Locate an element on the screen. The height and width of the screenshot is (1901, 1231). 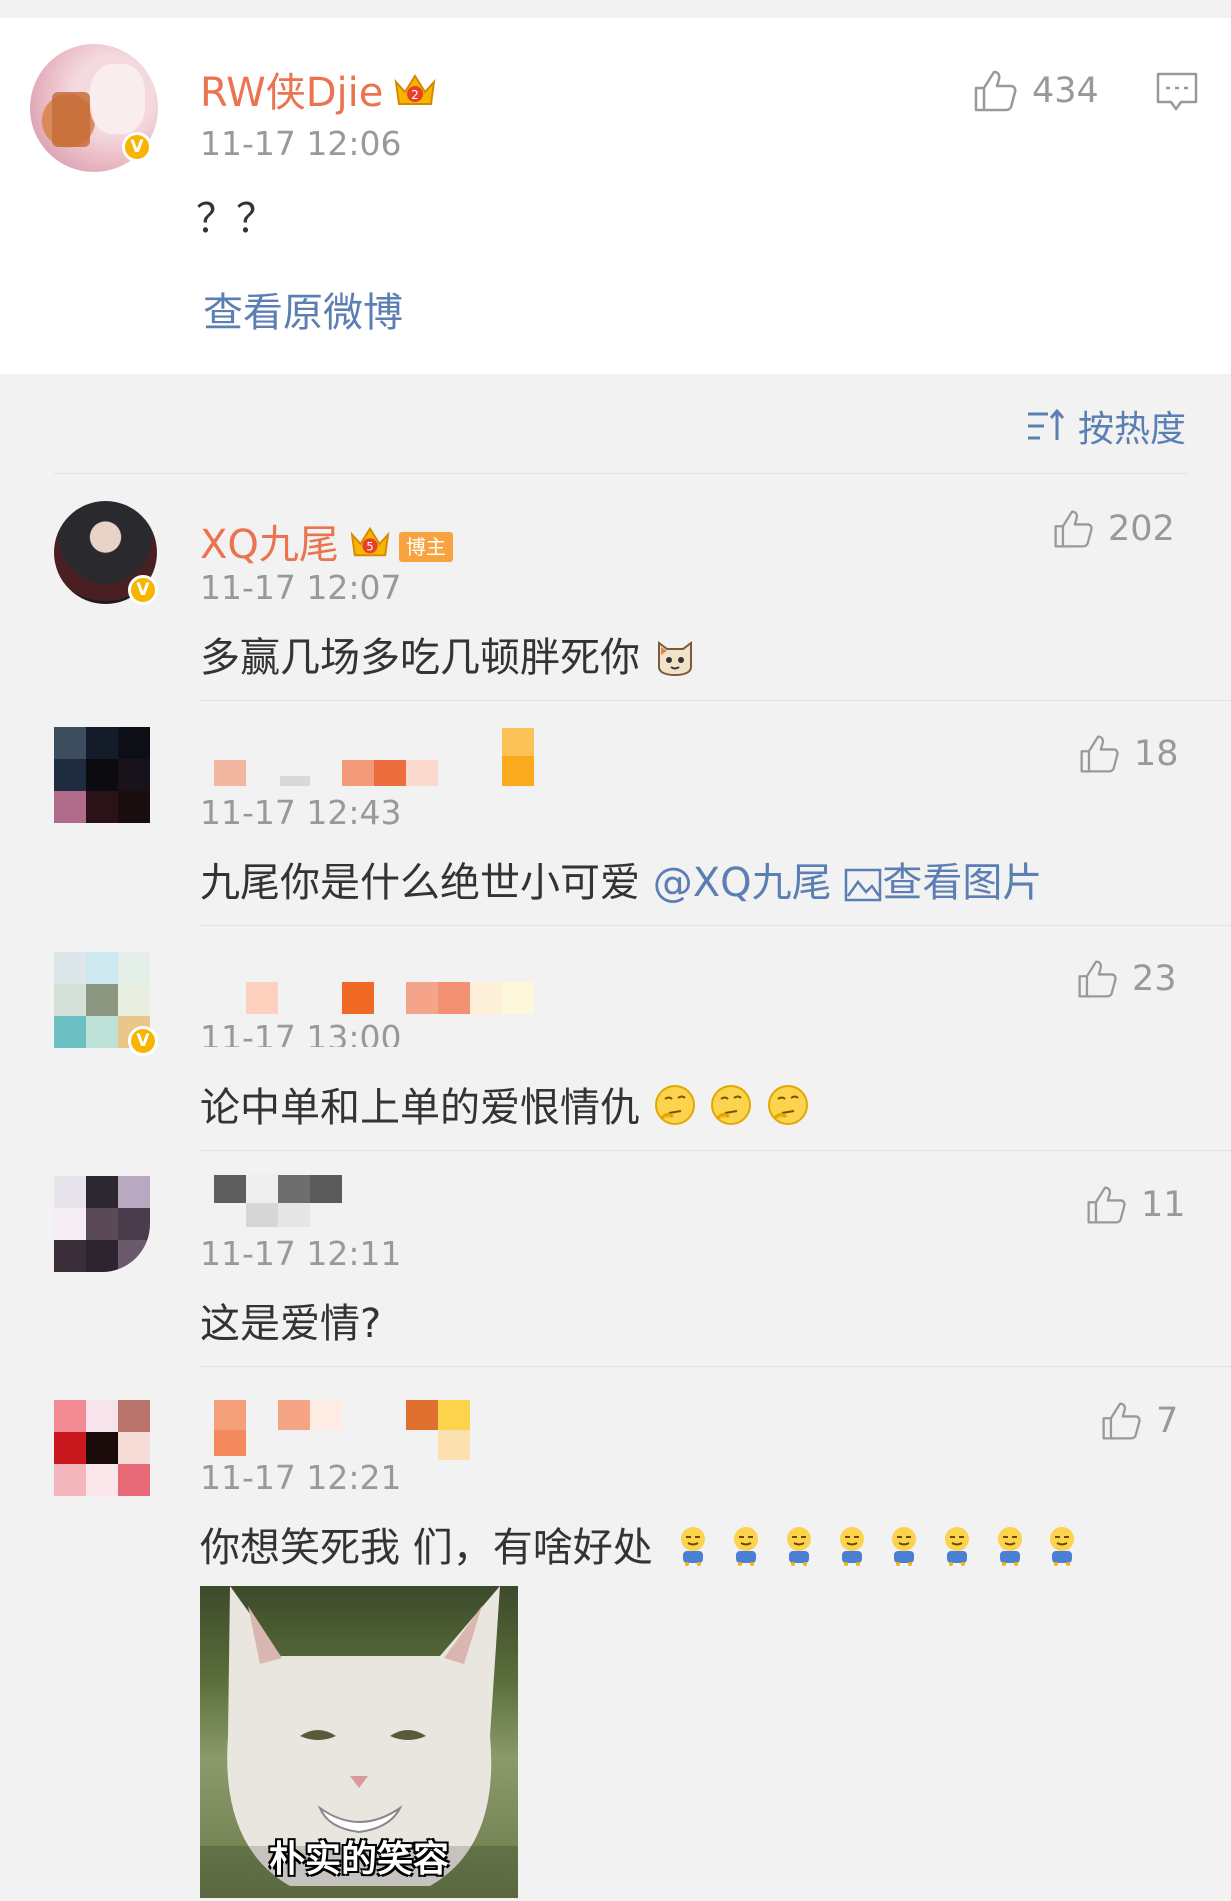
post-content: ？？ is located at coordinates (236, 219).